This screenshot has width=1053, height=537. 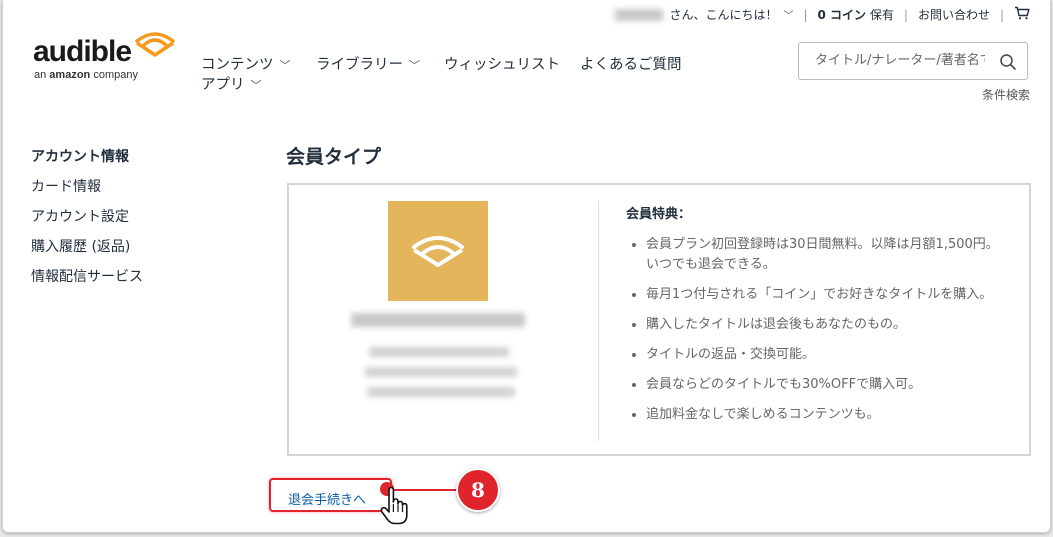 I want to click on list-item: 毎月1つ付与される「コイン」でお好きなタイトルを購入。, so click(x=826, y=295).